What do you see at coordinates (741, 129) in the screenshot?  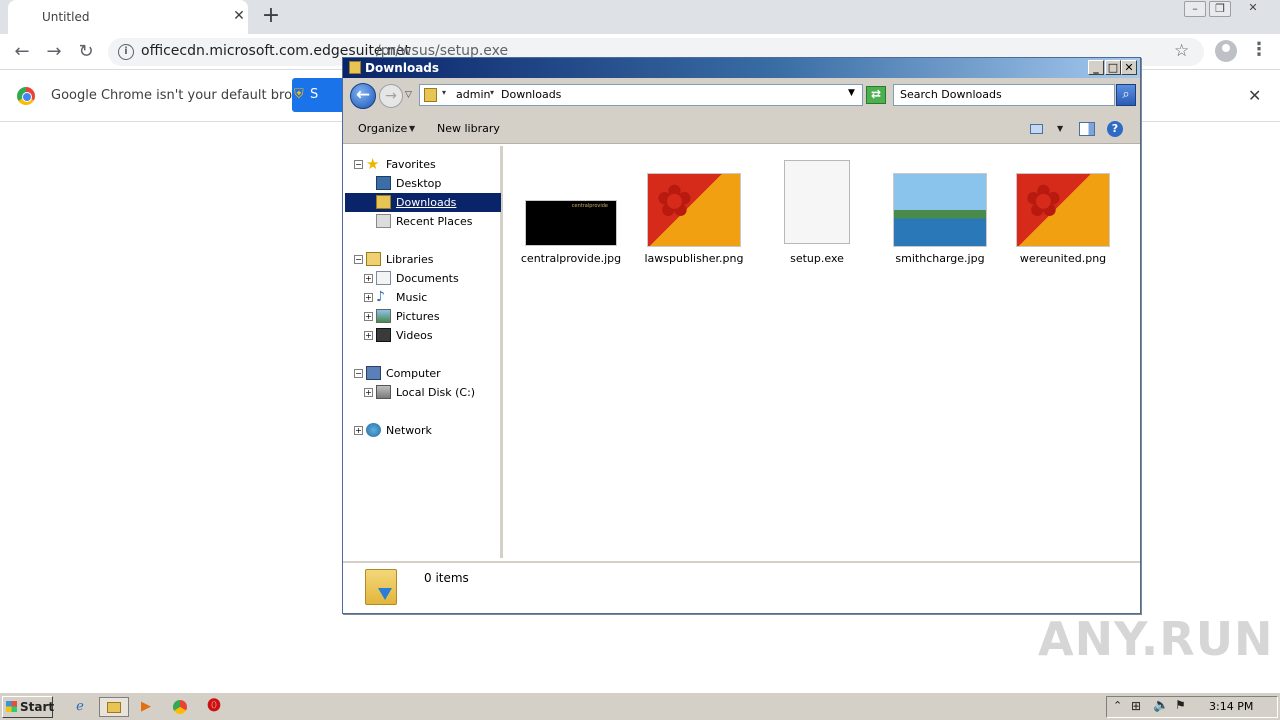 I see `command-bar: Organize ▼ New library ▼ ?` at bounding box center [741, 129].